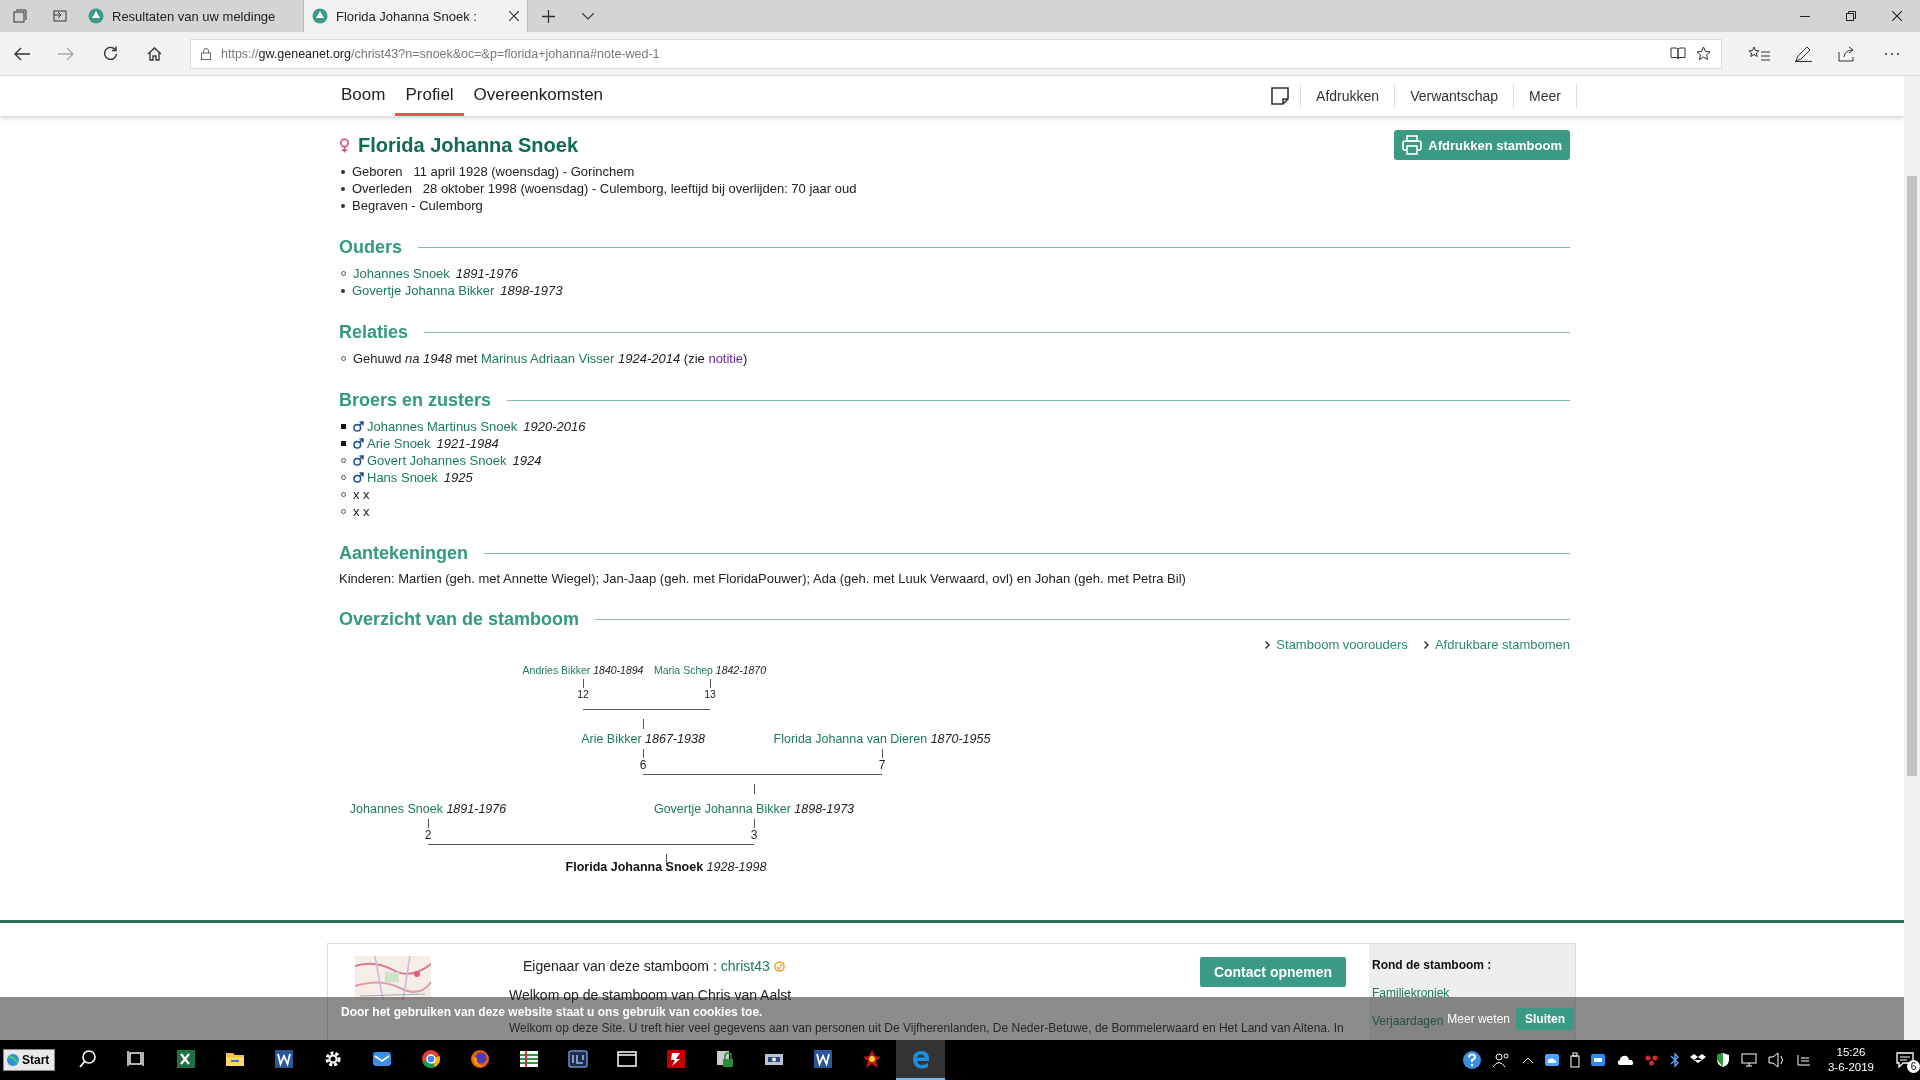 The width and height of the screenshot is (1920, 1080). Describe the element at coordinates (1496, 644) in the screenshot. I see `tree-link: Afdrukbare stambomen` at that location.